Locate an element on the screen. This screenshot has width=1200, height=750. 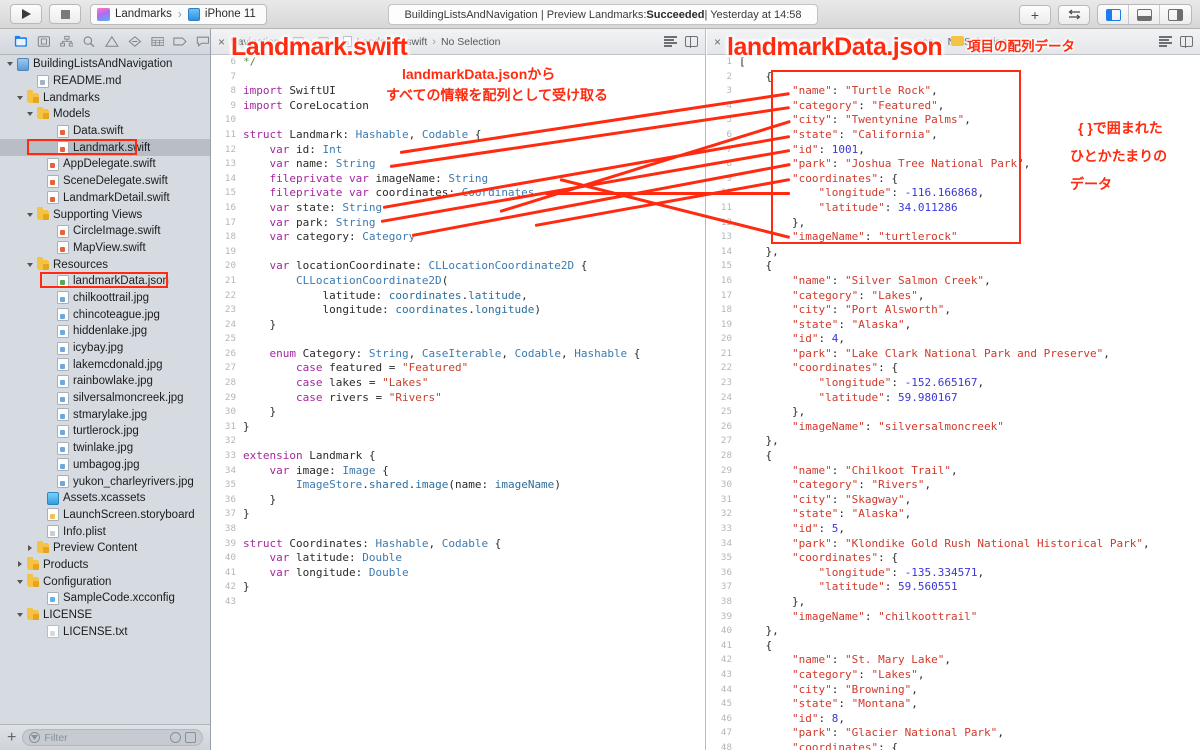
nav-item-appdelegate-swift: AppDelegate.swift is located at coordinates (105, 164).